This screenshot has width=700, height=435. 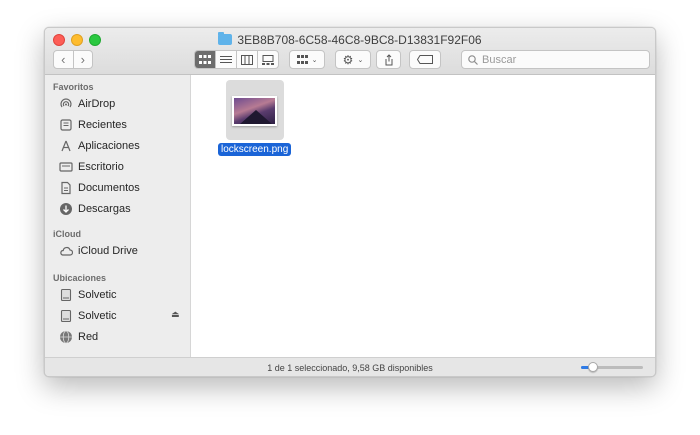 I want to click on sidebar-item-solvetic-2: Solvetic, so click(x=88, y=316).